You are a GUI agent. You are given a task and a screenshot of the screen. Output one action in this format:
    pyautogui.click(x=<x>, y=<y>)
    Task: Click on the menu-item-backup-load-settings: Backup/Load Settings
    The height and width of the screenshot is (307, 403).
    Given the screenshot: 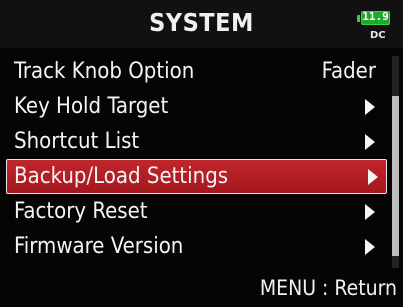 What is the action you would take?
    pyautogui.click(x=196, y=176)
    